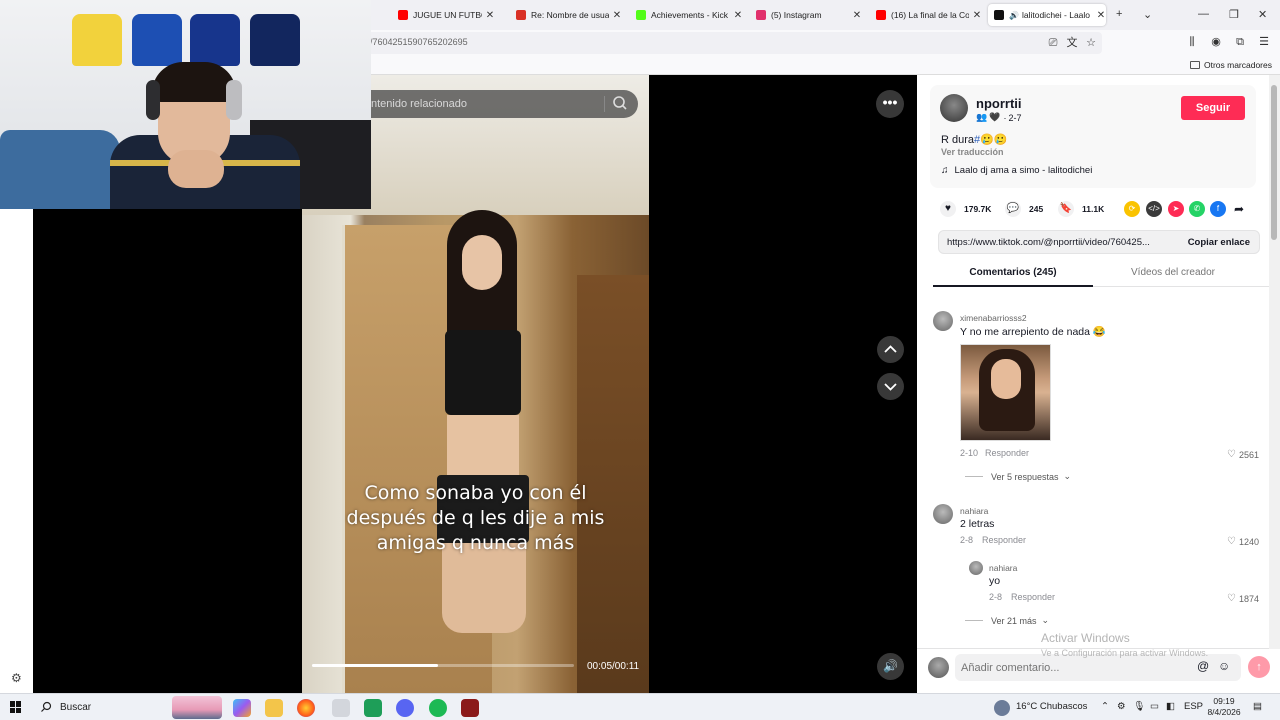  Describe the element at coordinates (1230, 65) in the screenshot. I see `other-bookmarks: Otros marcadores` at that location.